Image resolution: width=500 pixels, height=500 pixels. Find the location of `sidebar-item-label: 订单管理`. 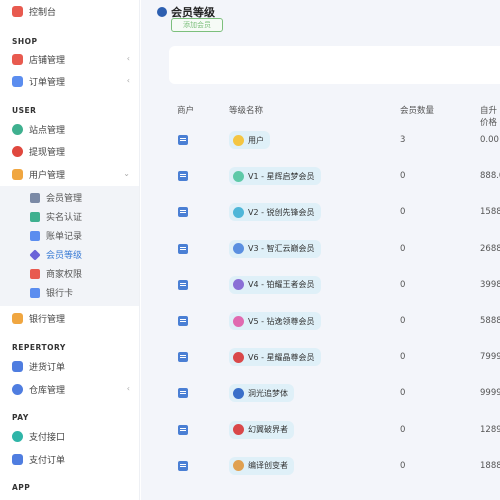

sidebar-item-label: 订单管理 is located at coordinates (47, 82).